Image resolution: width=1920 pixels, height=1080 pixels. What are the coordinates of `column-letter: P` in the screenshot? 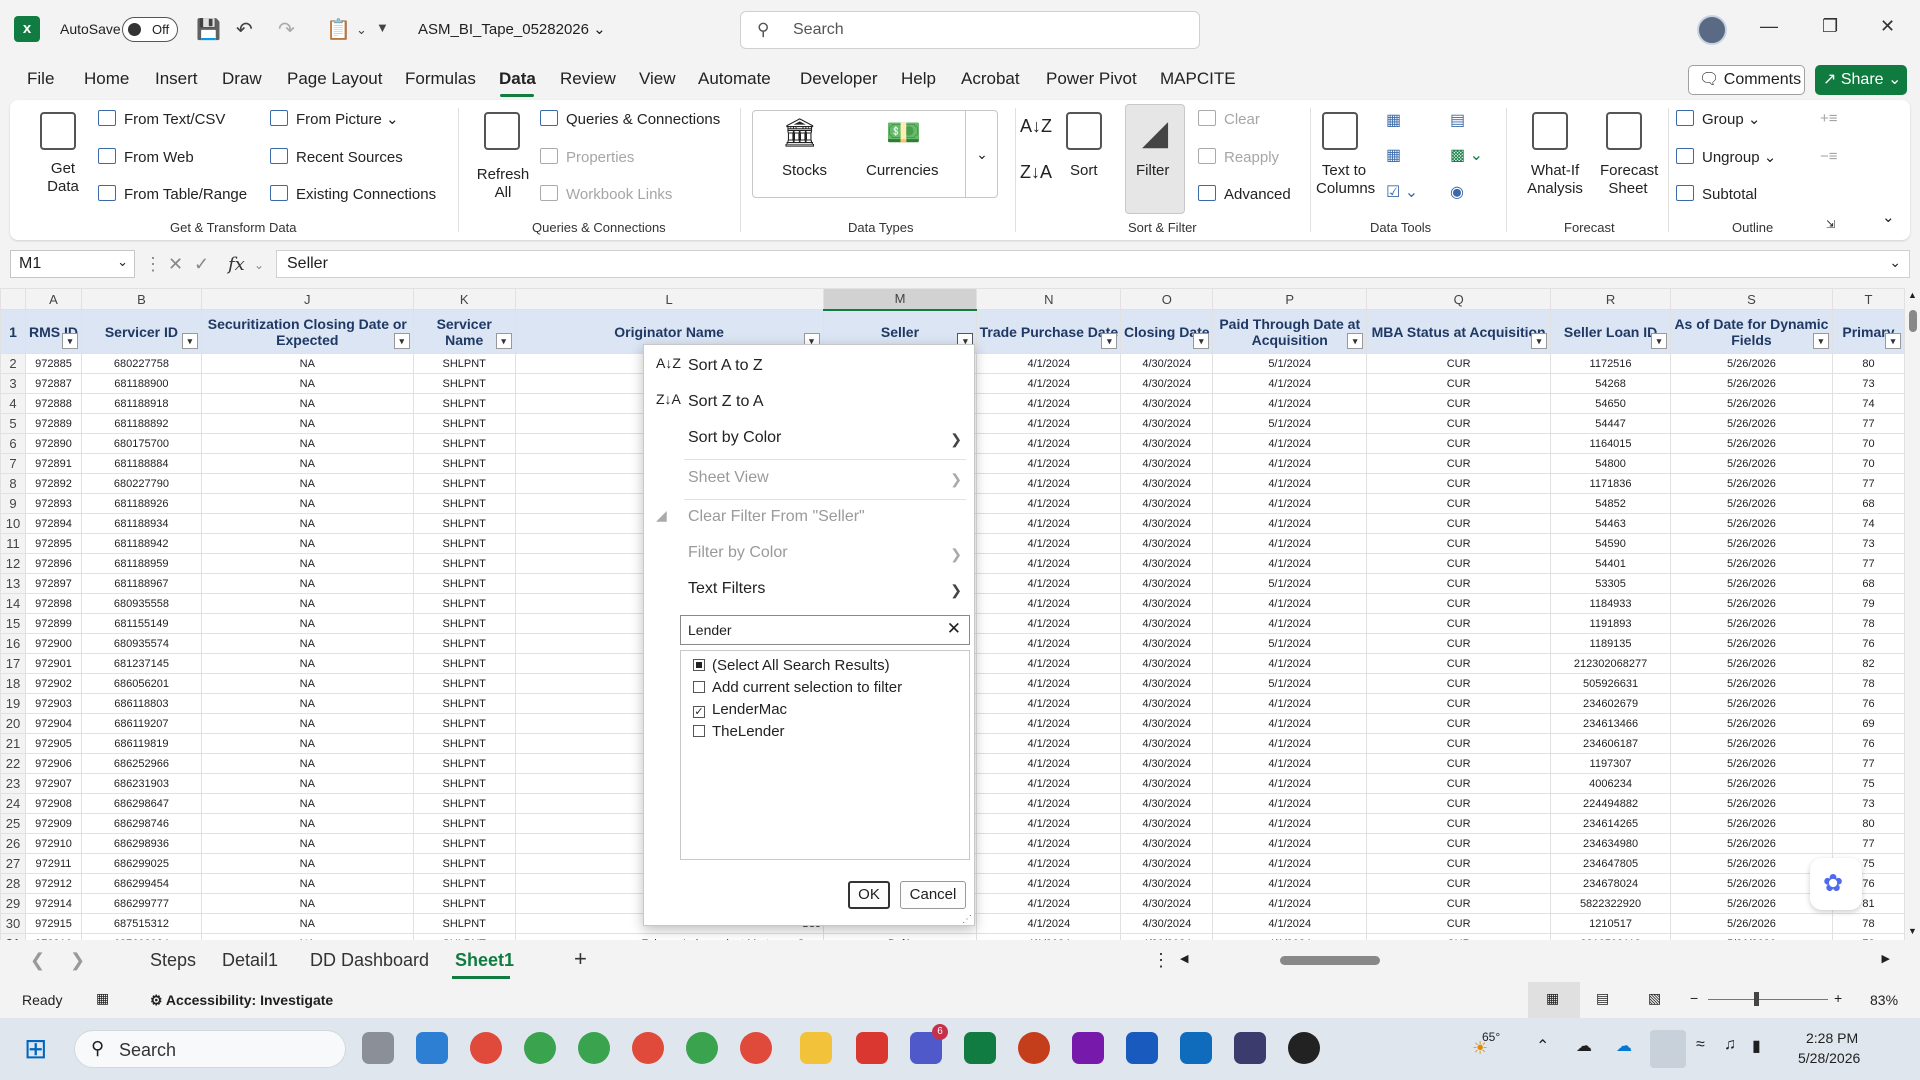 It's located at (1290, 299).